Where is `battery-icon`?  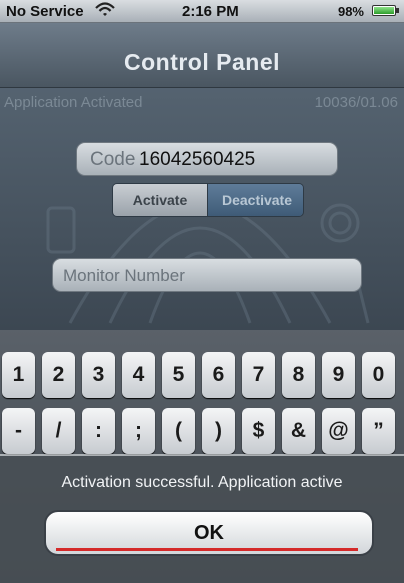
battery-icon is located at coordinates (384, 10).